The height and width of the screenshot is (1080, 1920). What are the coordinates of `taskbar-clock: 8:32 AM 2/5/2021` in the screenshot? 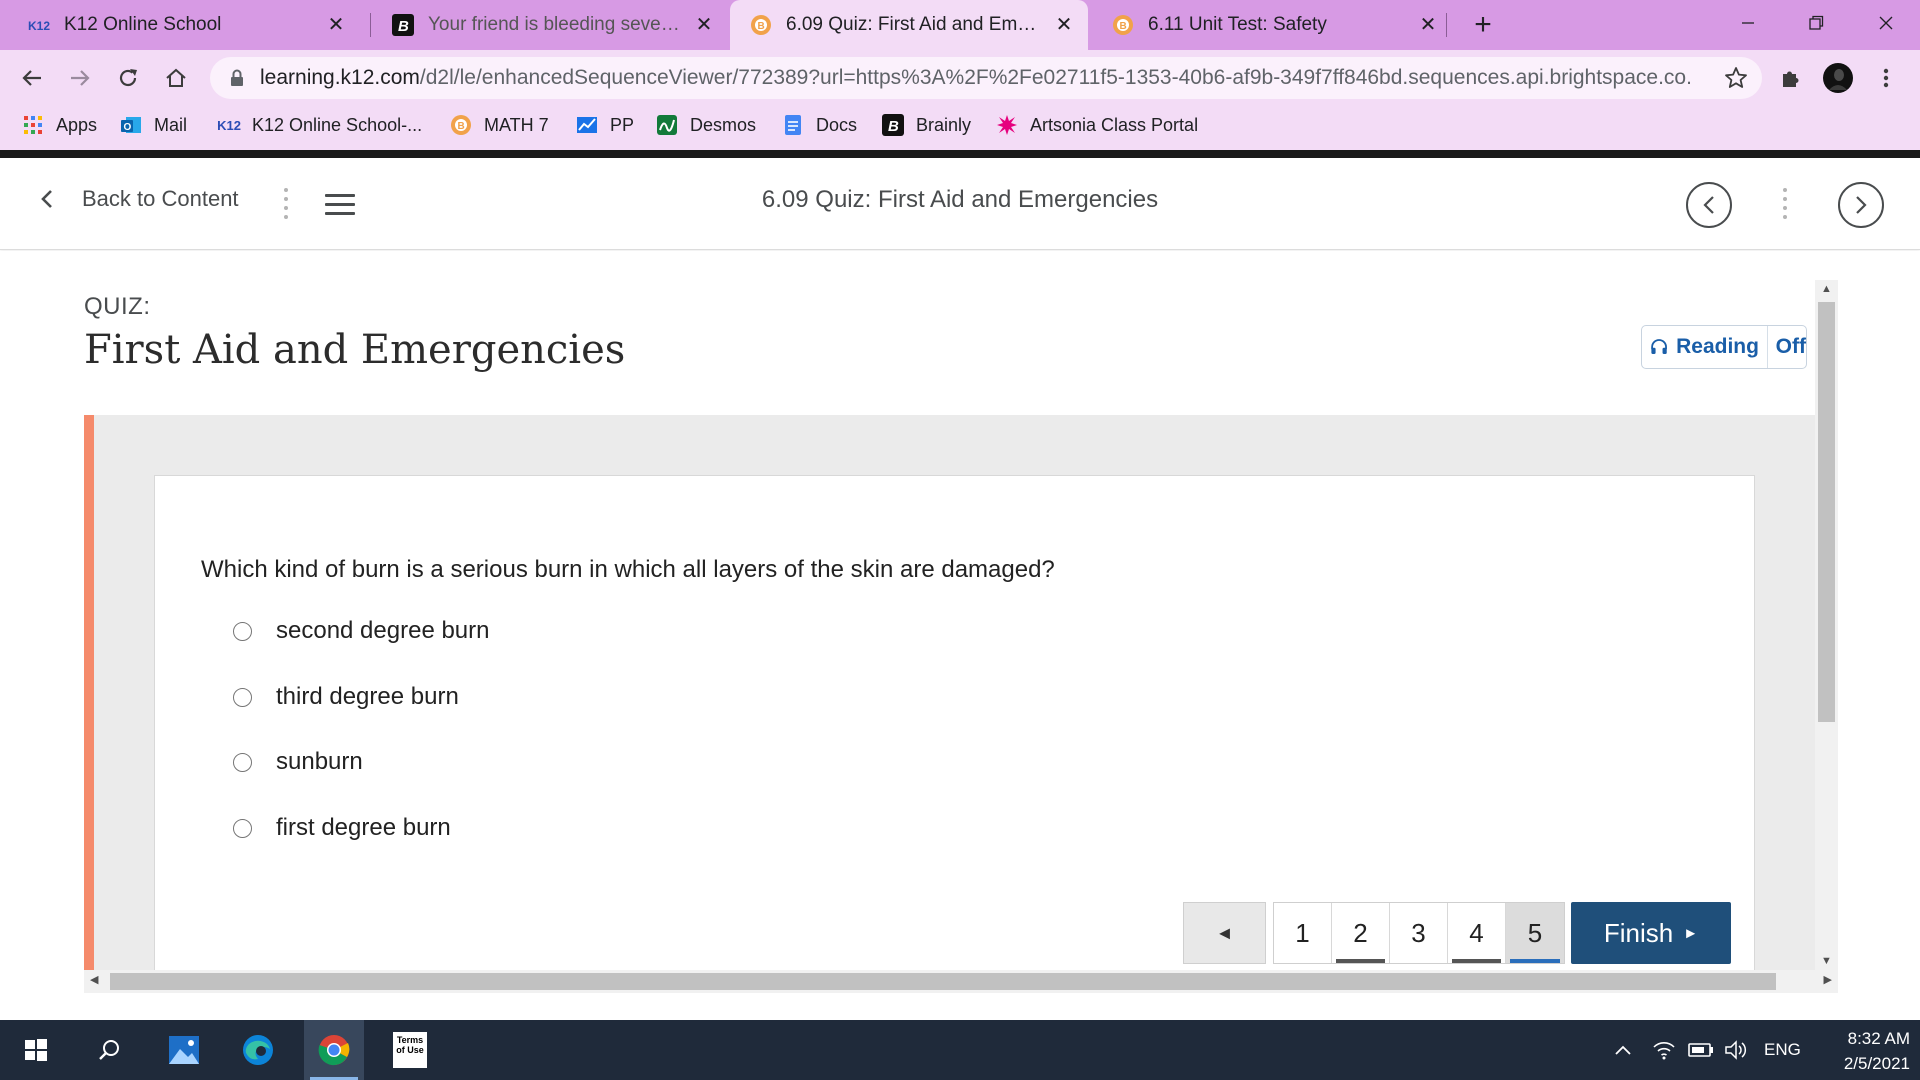 It's located at (1860, 1051).